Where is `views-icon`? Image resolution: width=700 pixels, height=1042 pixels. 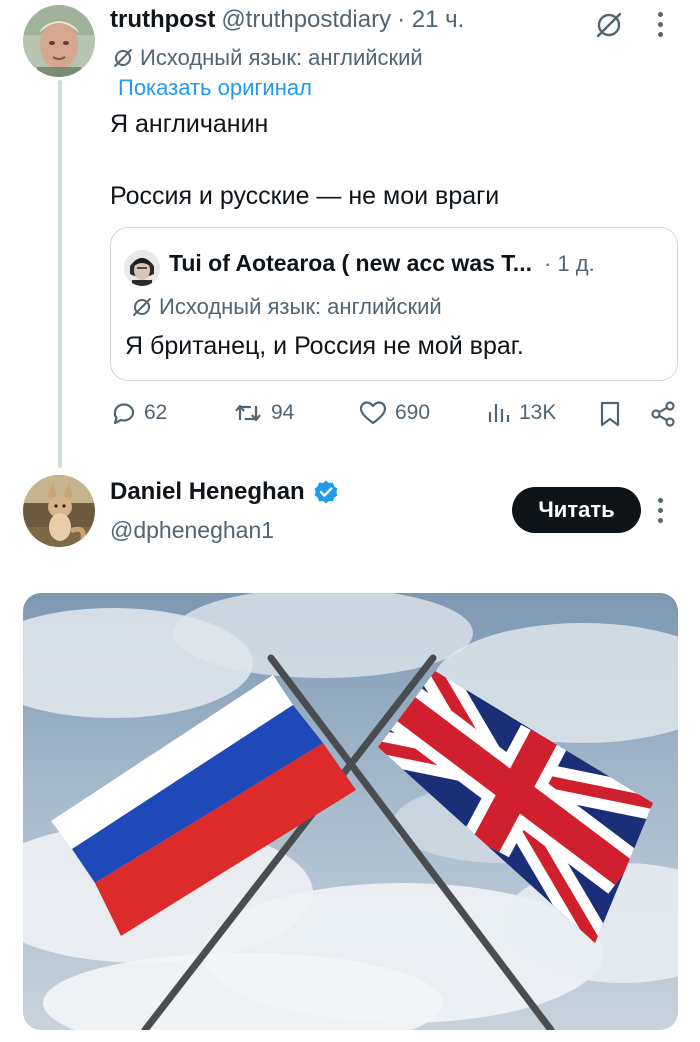
views-icon is located at coordinates (499, 413).